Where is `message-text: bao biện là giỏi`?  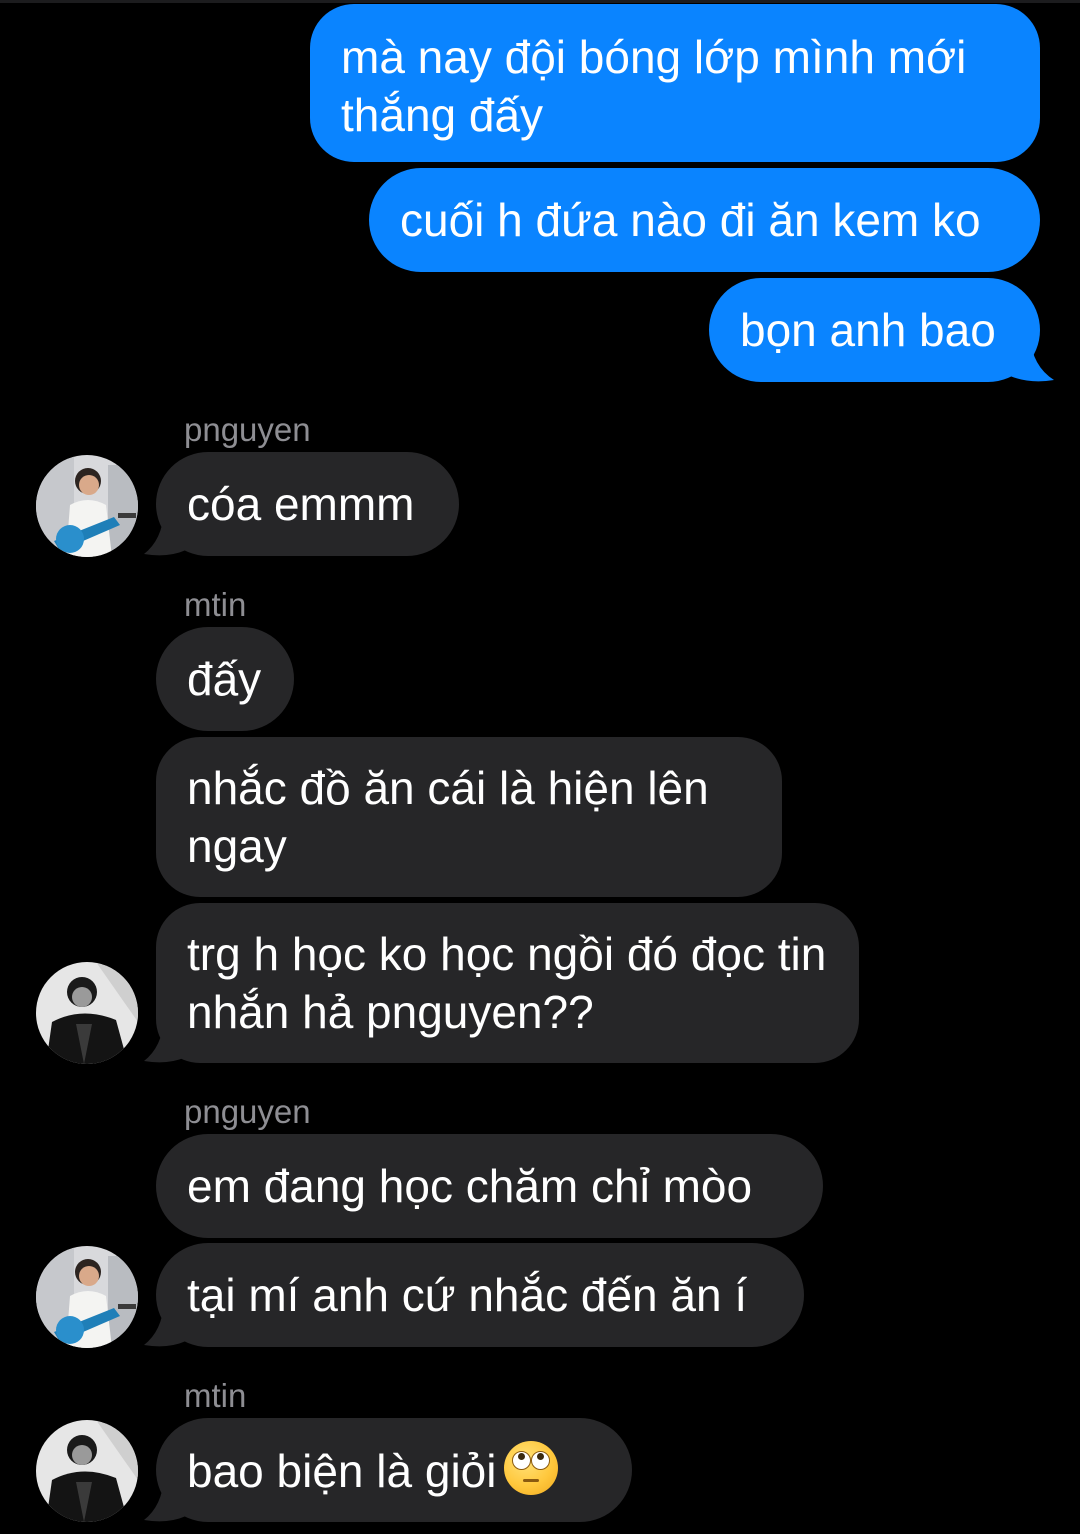 message-text: bao biện là giỏi is located at coordinates (342, 1471).